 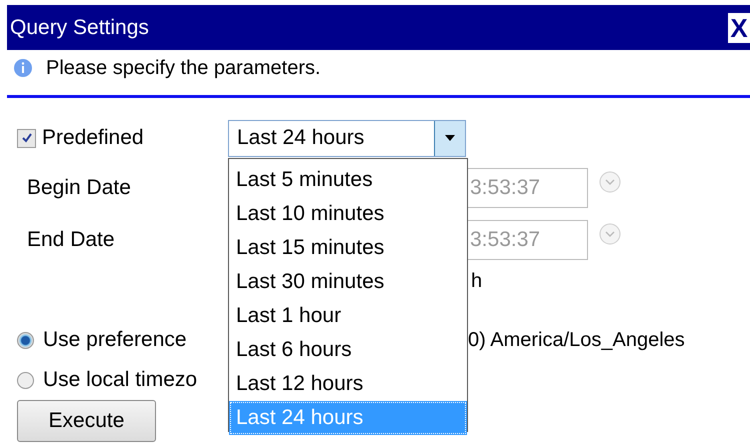 I want to click on dropdown-option: Last 1 hour, so click(x=348, y=316).